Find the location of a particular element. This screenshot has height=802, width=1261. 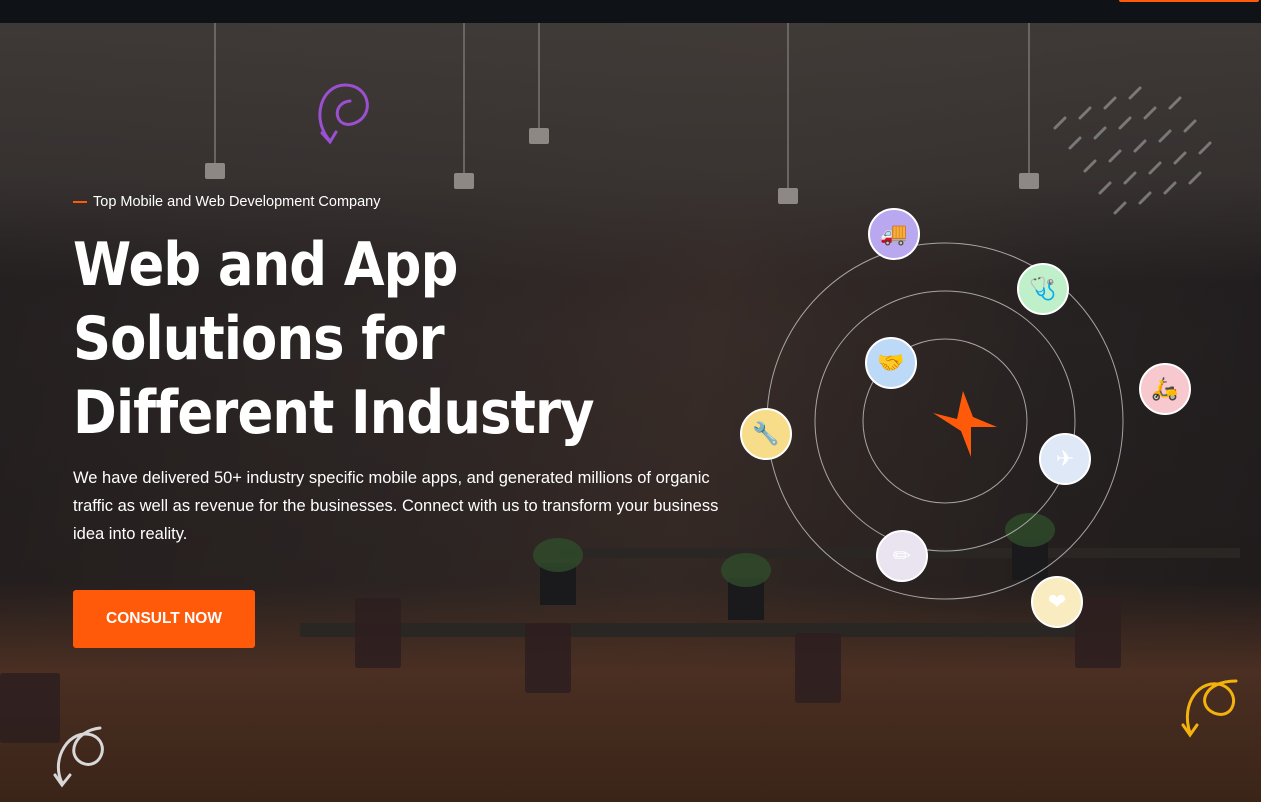

white-squiggle-icon is located at coordinates (80, 755).